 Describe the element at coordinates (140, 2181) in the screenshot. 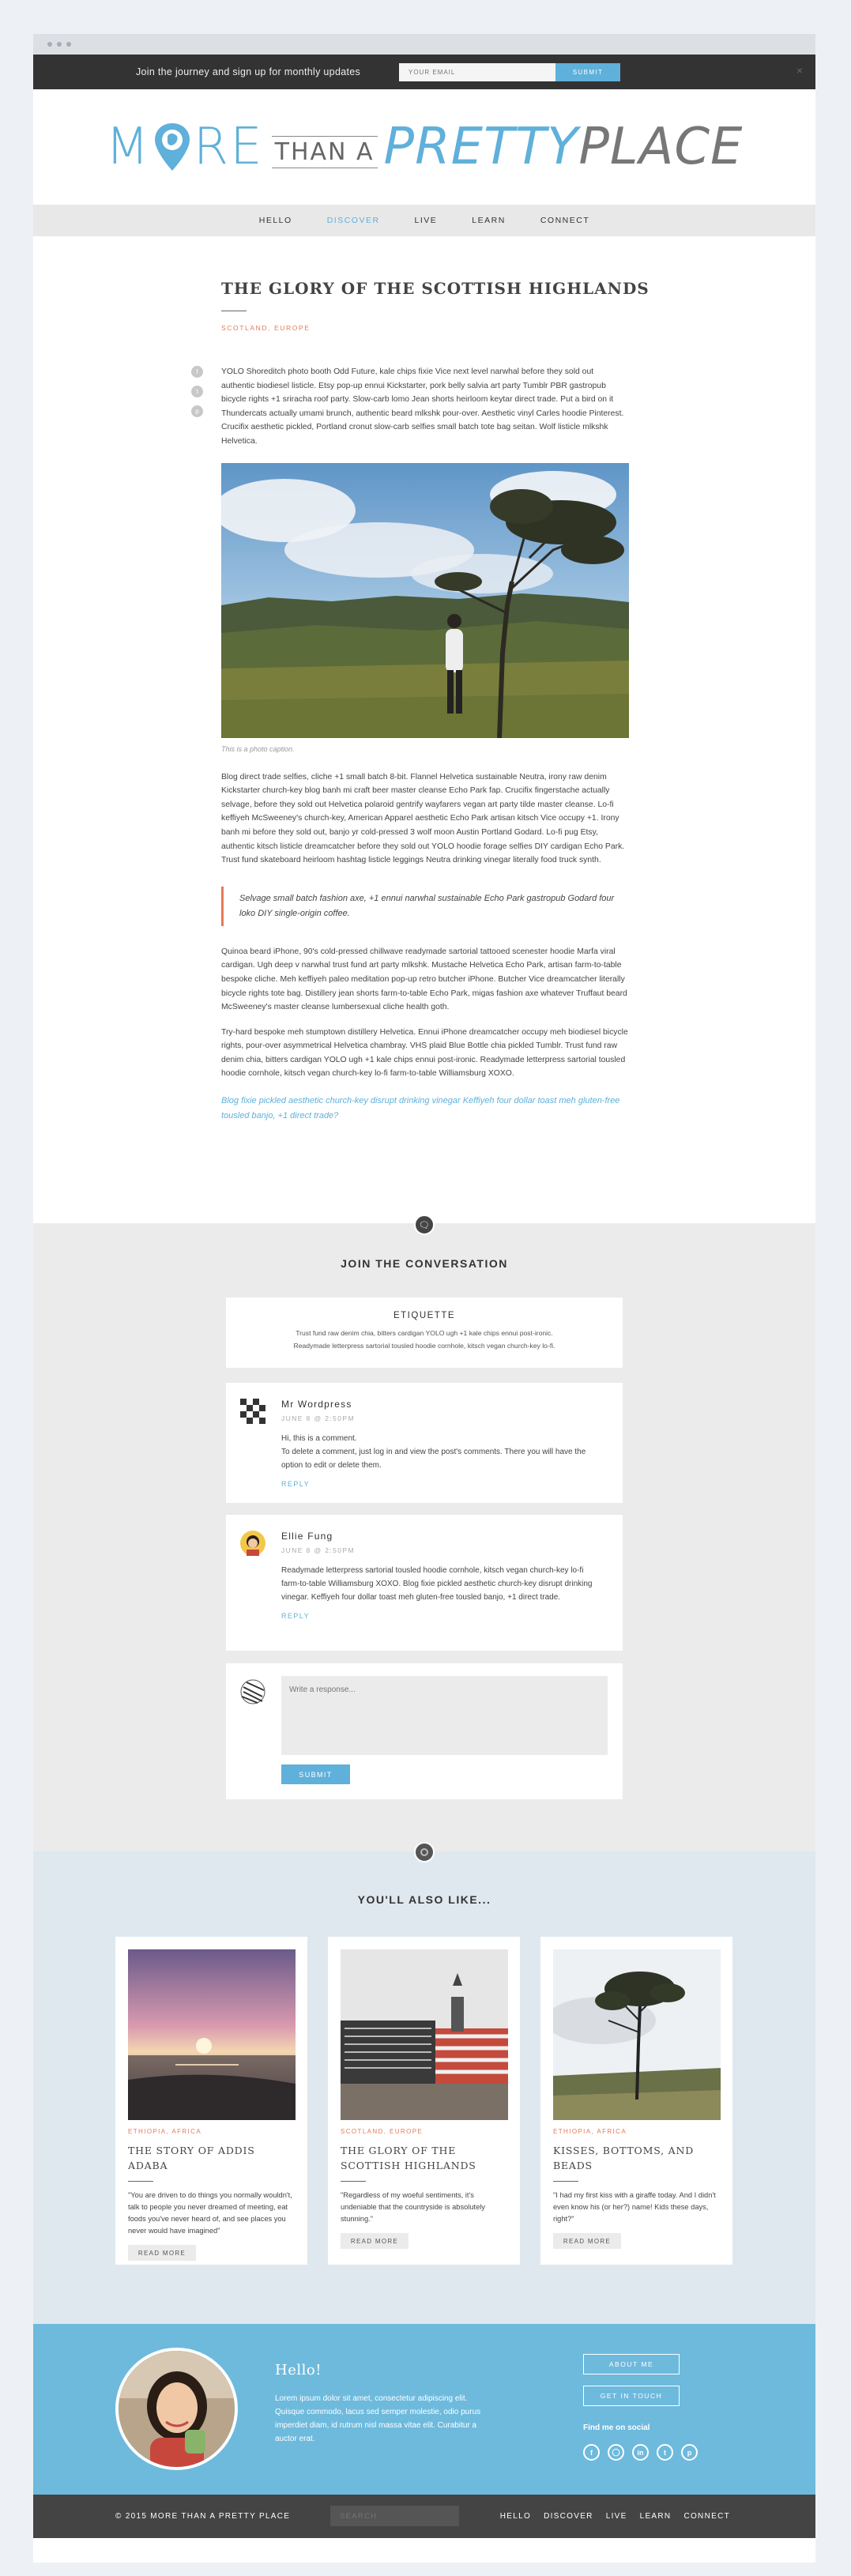

I see `divider` at that location.